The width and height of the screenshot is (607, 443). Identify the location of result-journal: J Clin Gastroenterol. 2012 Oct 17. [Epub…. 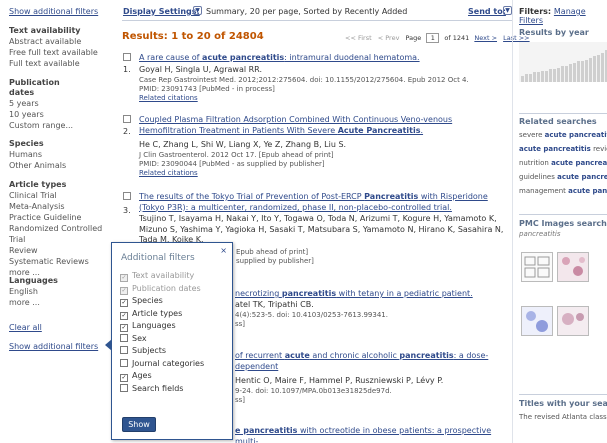
(236, 155).